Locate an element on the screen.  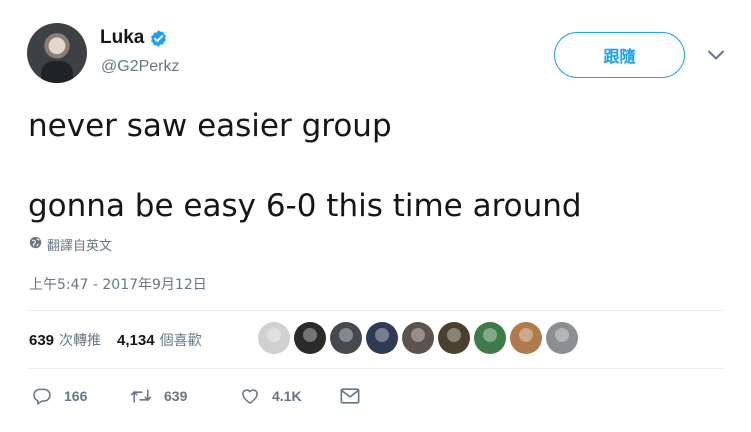
direct-message-button is located at coordinates (350, 396).